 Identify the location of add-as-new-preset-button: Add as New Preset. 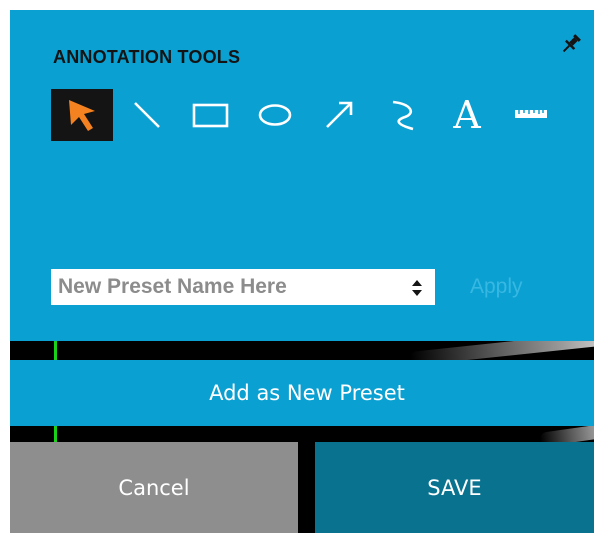
(302, 393).